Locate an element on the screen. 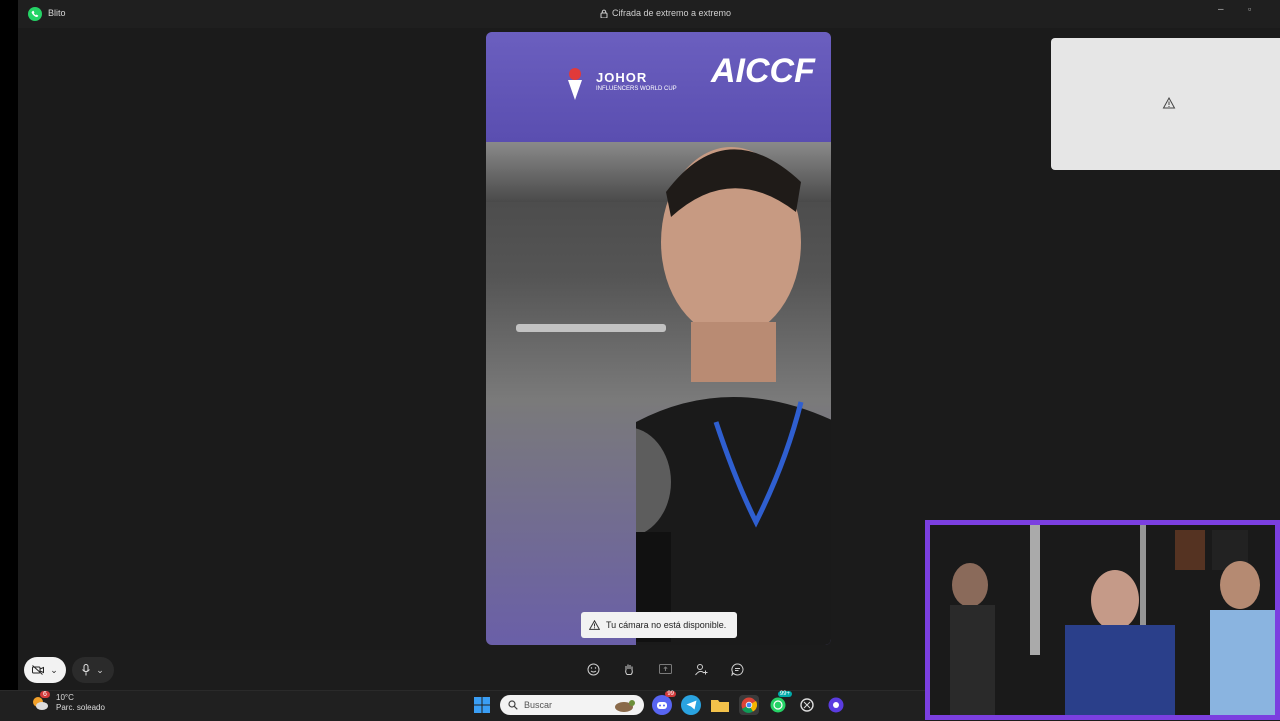 Image resolution: width=1280 pixels, height=721 pixels. chrome-app is located at coordinates (749, 705).